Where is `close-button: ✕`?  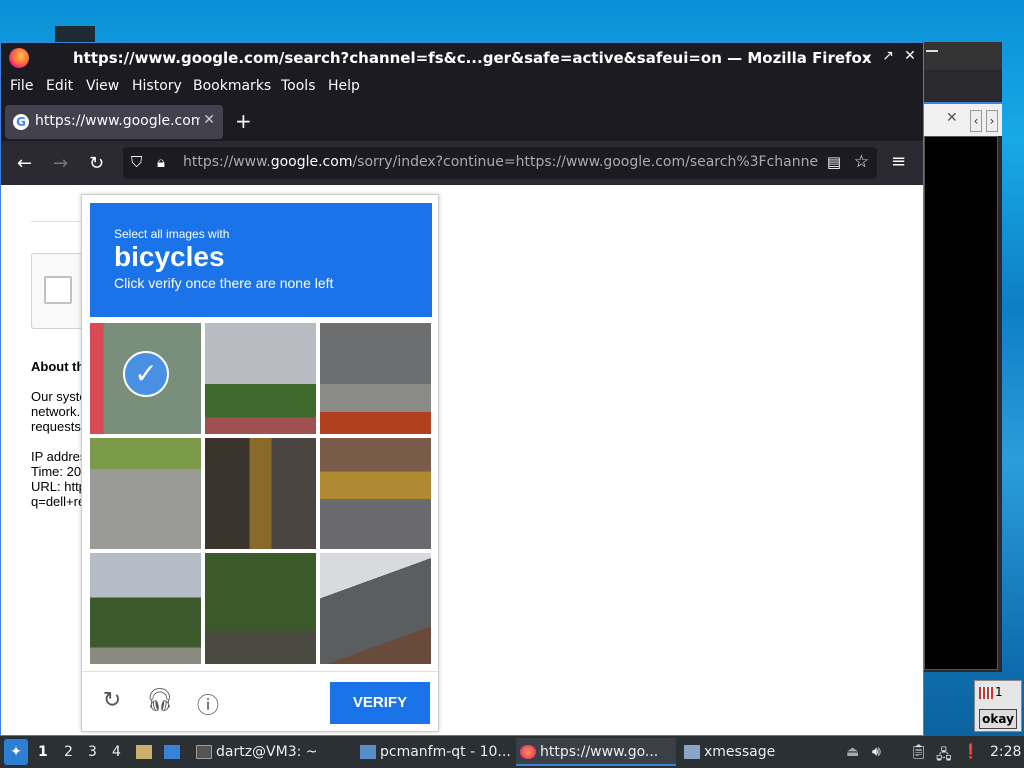 close-button: ✕ is located at coordinates (910, 56).